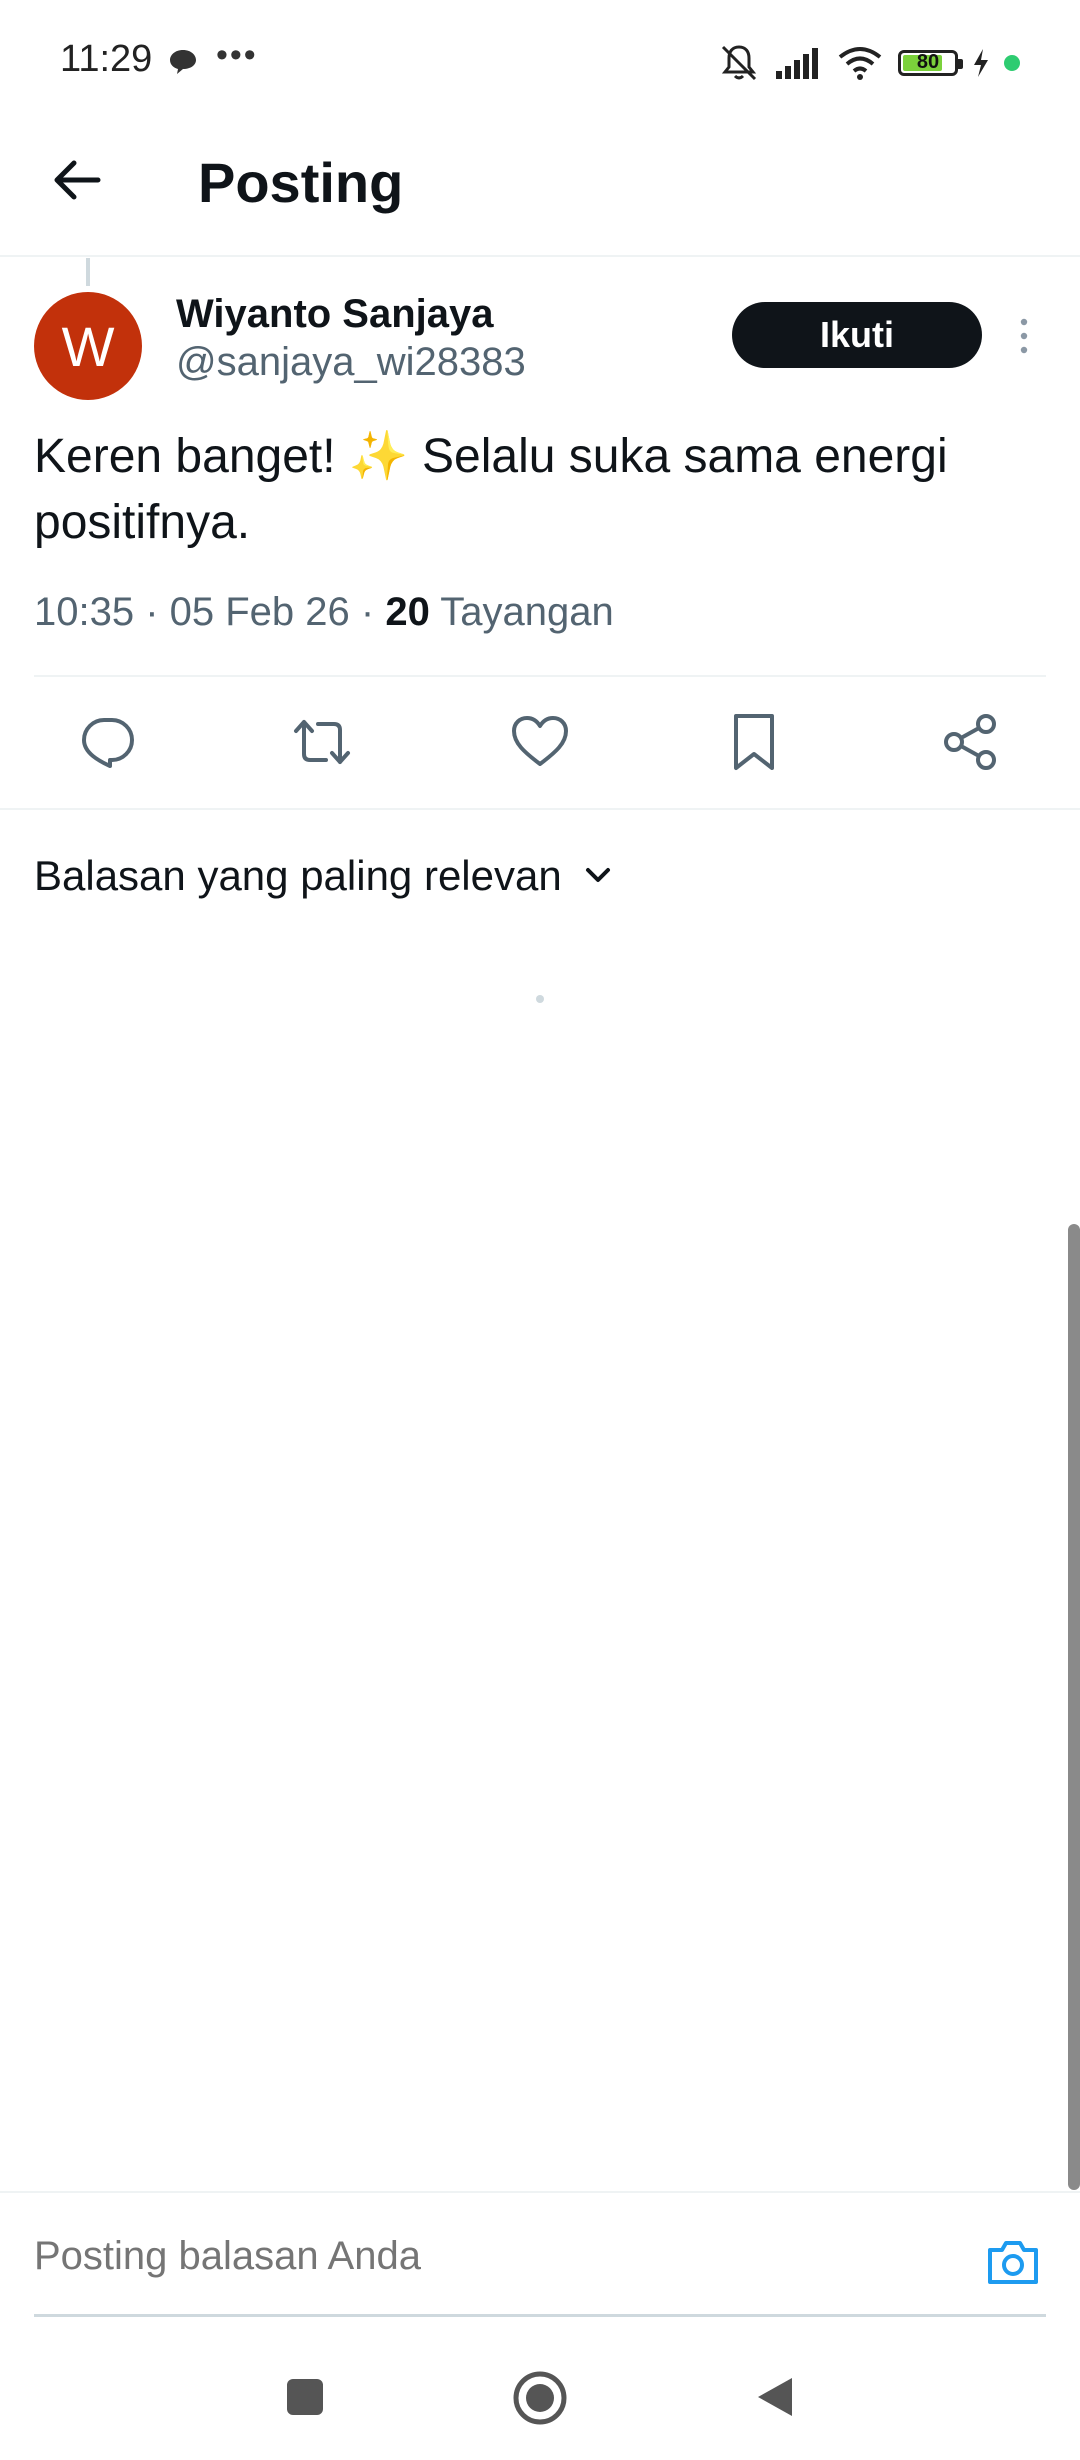 This screenshot has width=1080, height=2460. I want to click on battery-percentage: 80, so click(928, 62).